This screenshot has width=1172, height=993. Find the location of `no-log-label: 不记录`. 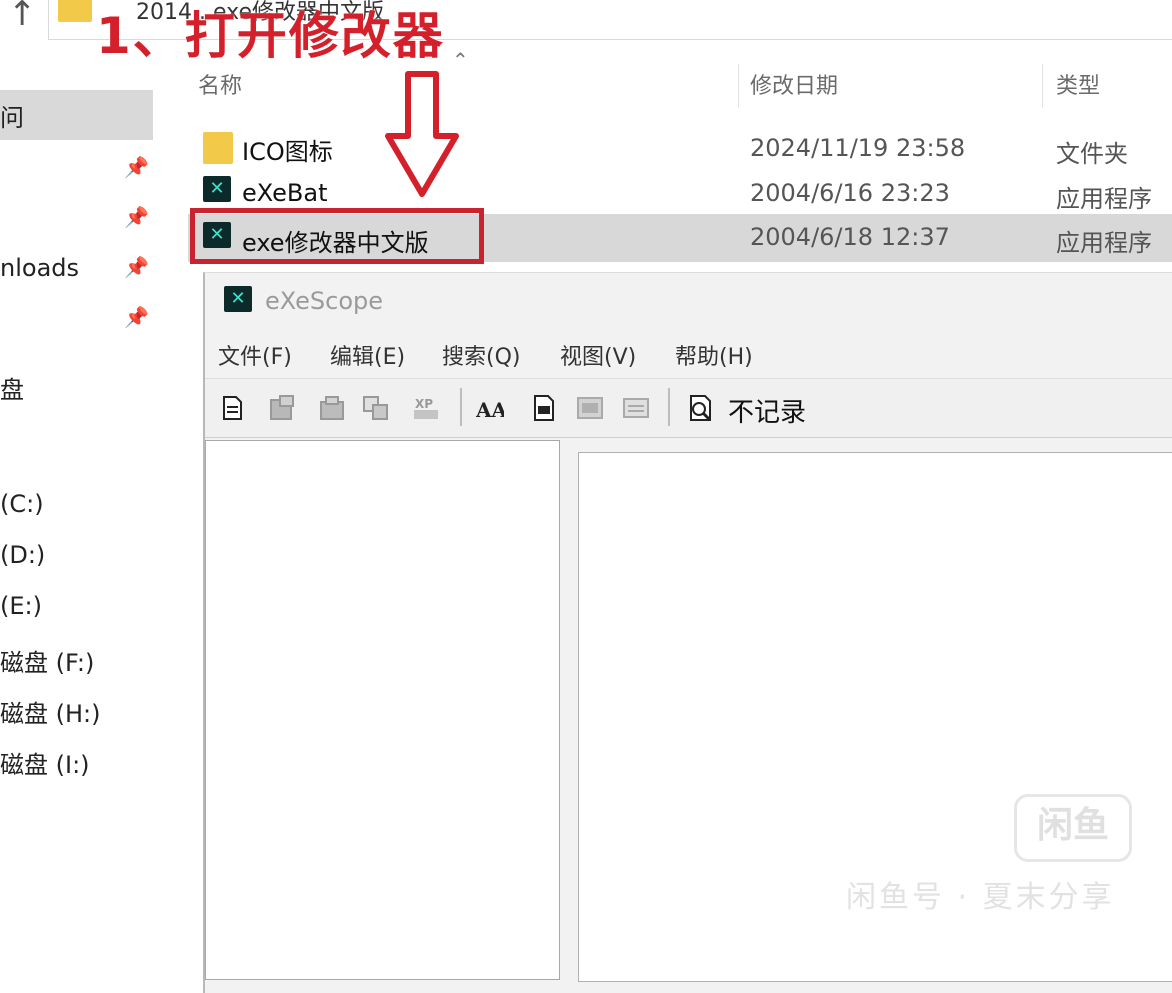

no-log-label: 不记录 is located at coordinates (767, 410).